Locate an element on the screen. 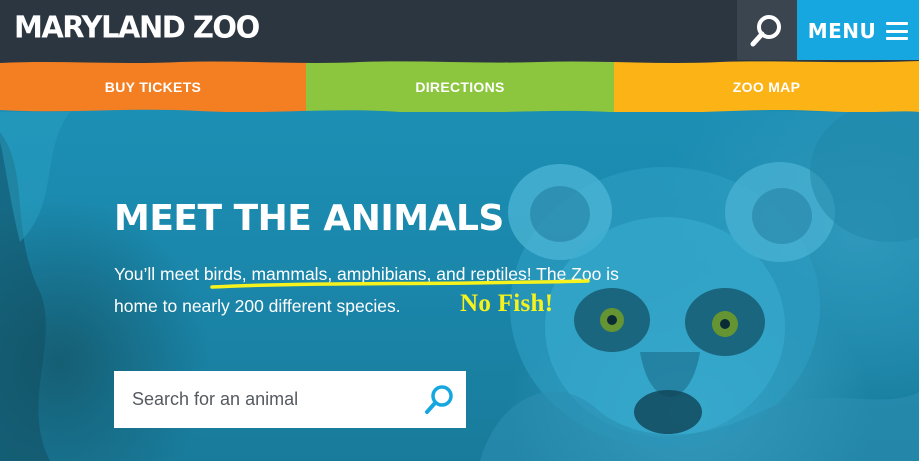 The width and height of the screenshot is (919, 461). animal-search-box is located at coordinates (290, 399).